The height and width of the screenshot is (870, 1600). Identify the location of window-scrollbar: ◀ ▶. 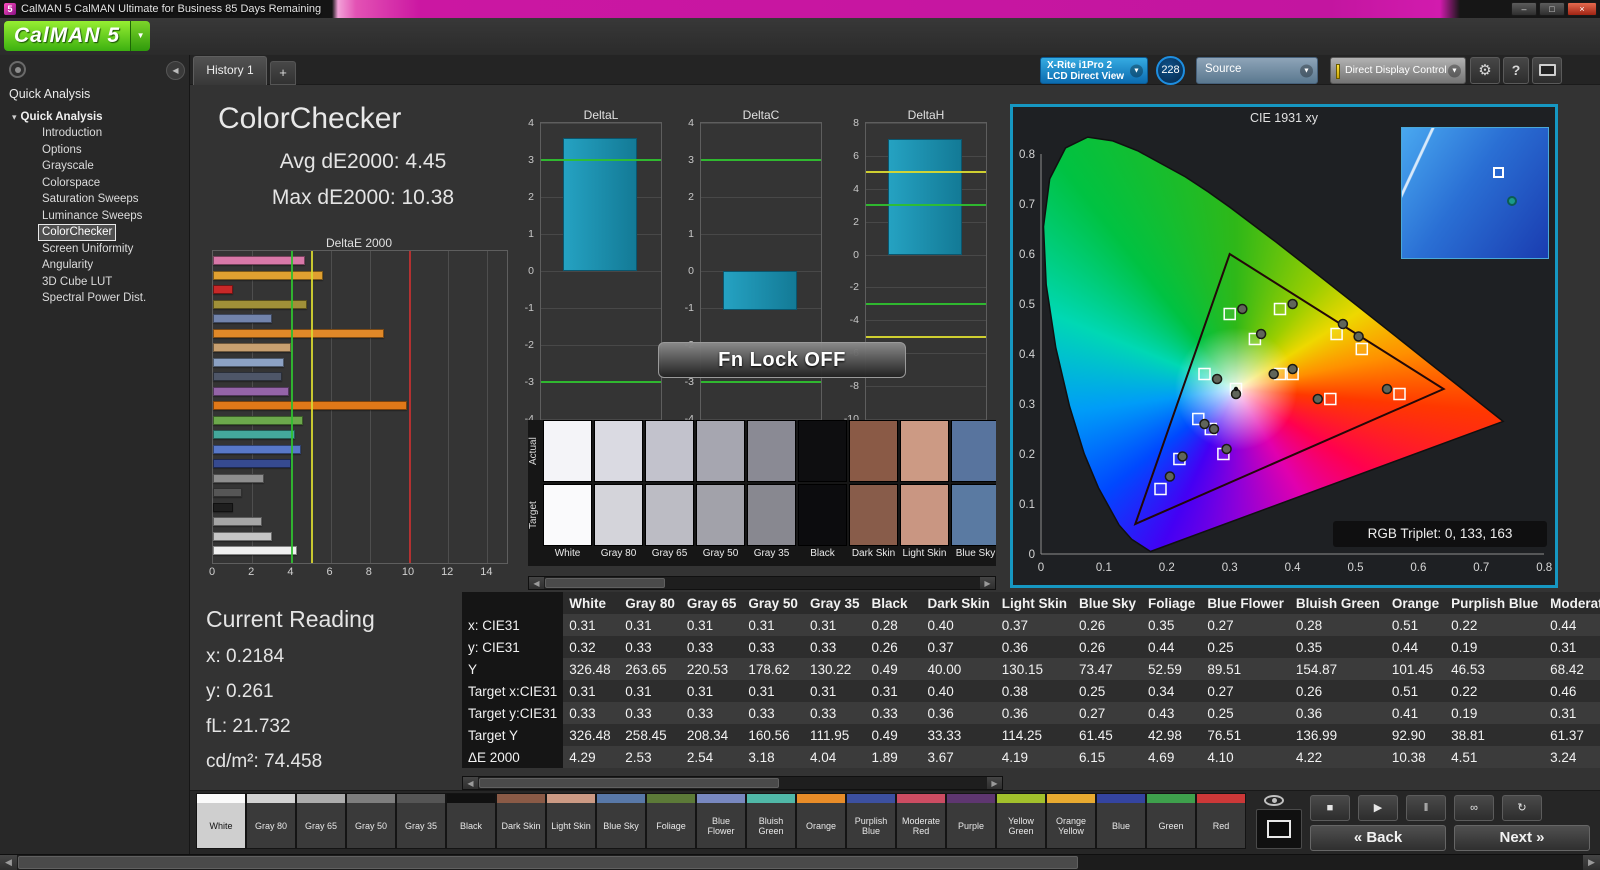
(800, 862).